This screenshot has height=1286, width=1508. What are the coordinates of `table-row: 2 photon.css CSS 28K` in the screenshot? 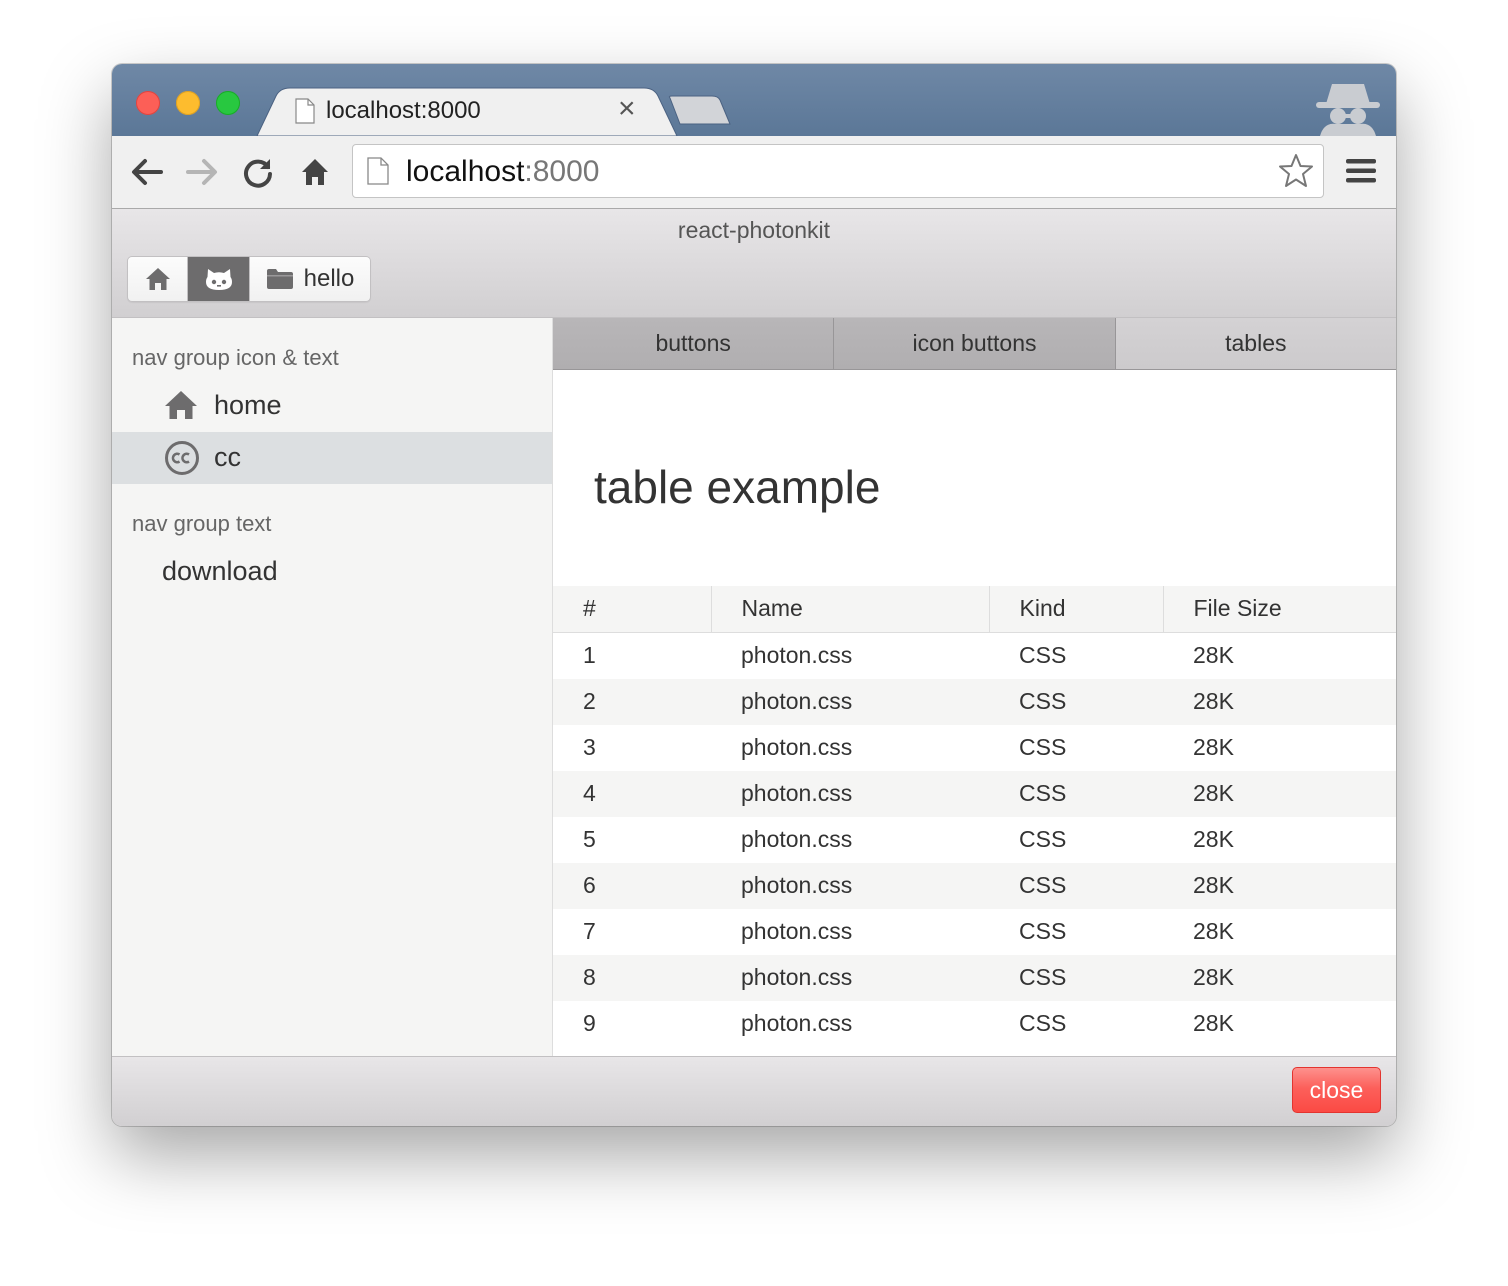 It's located at (974, 701).